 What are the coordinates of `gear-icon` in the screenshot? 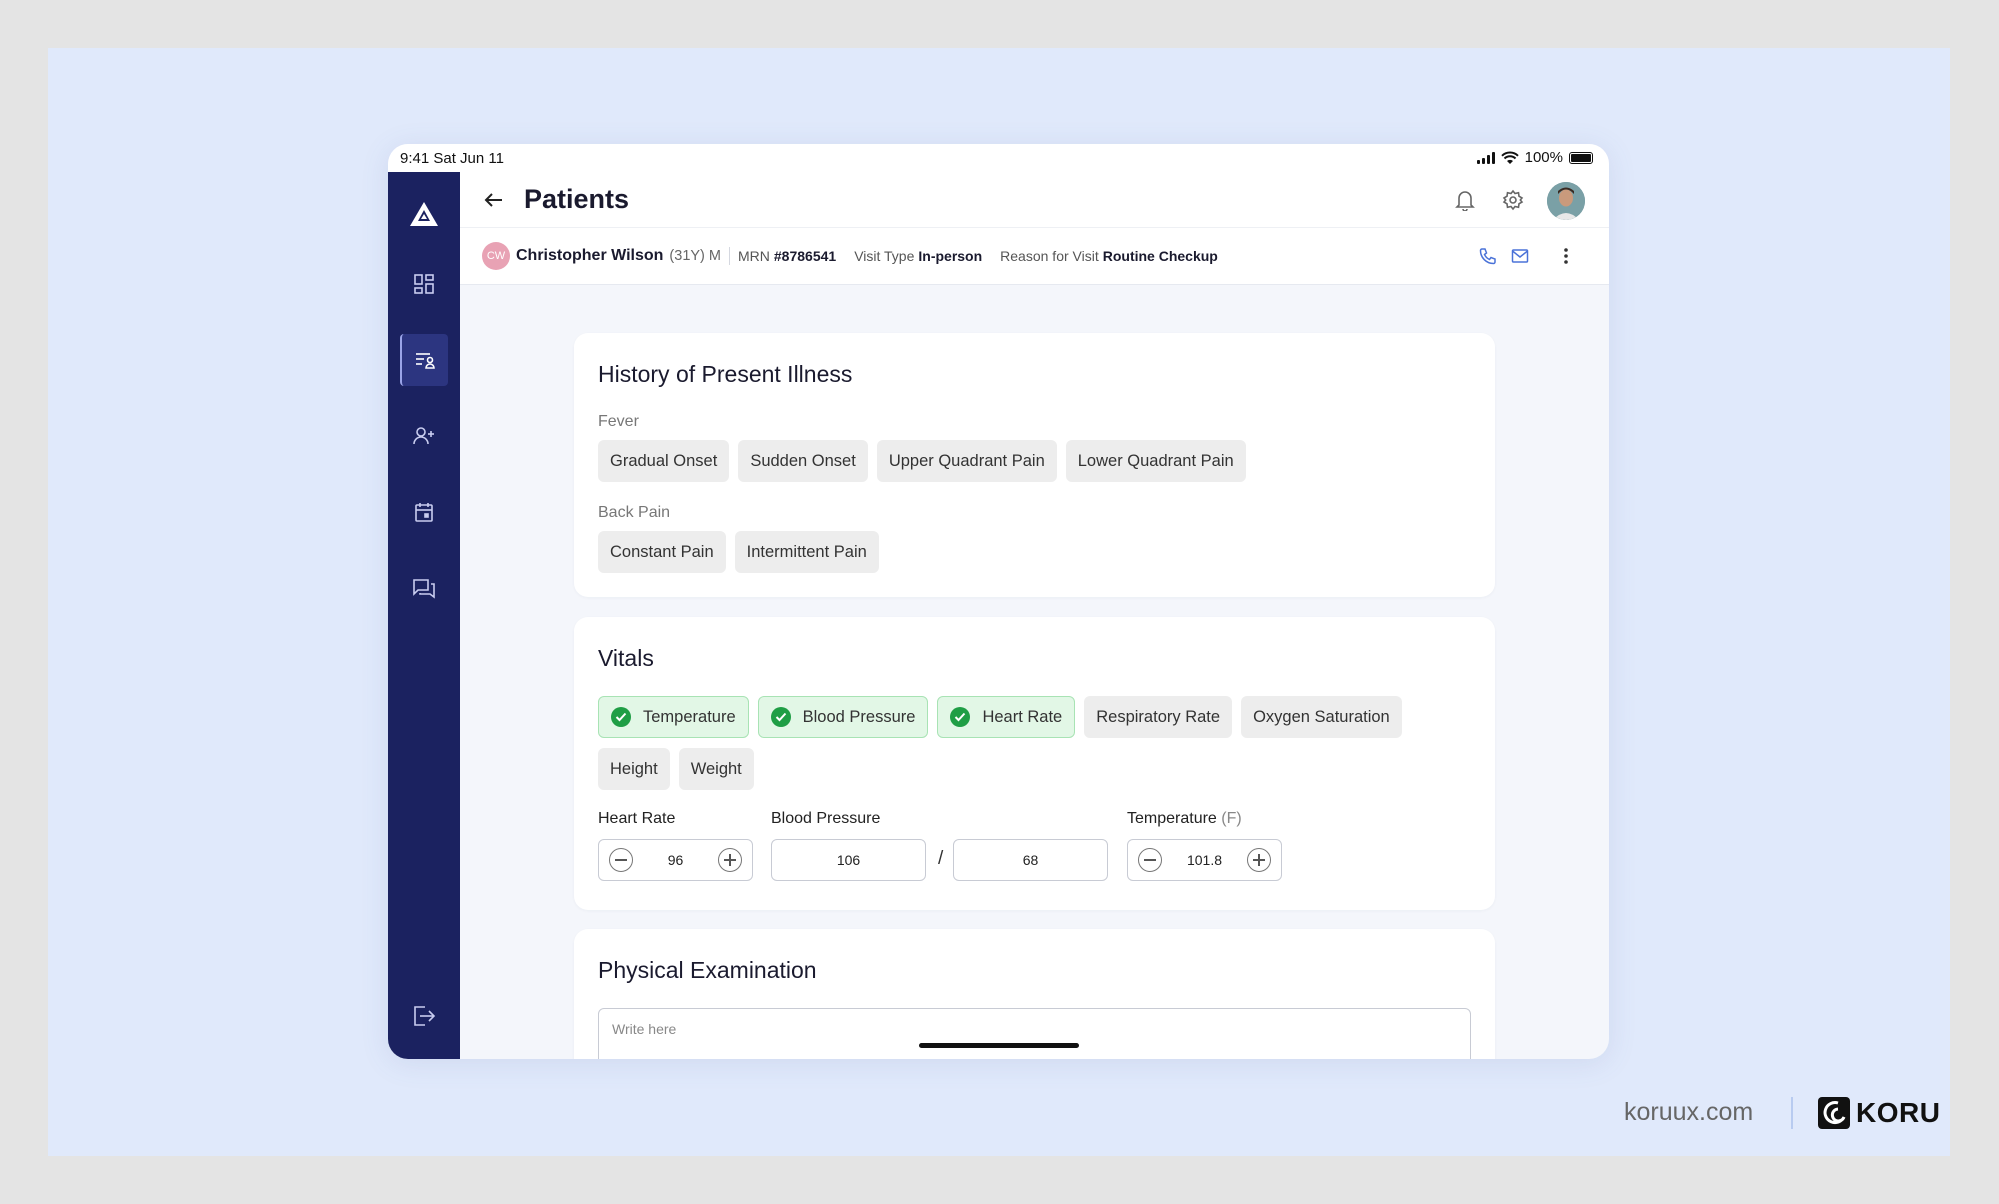 It's located at (1513, 200).